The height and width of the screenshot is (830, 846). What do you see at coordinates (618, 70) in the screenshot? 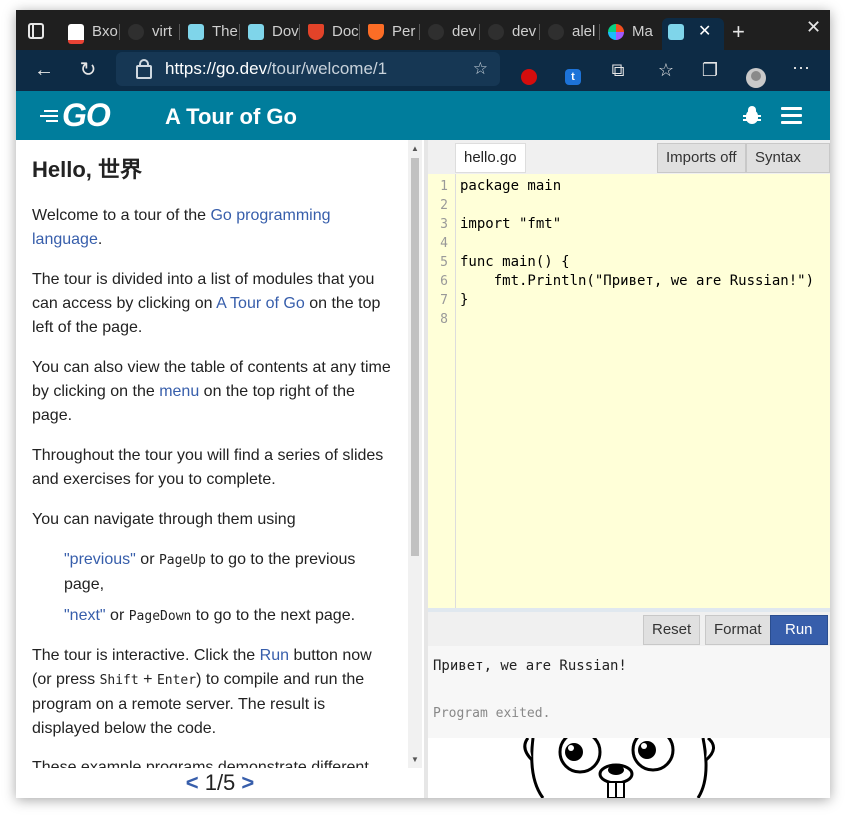
I see `extensions-icon: ⧉` at bounding box center [618, 70].